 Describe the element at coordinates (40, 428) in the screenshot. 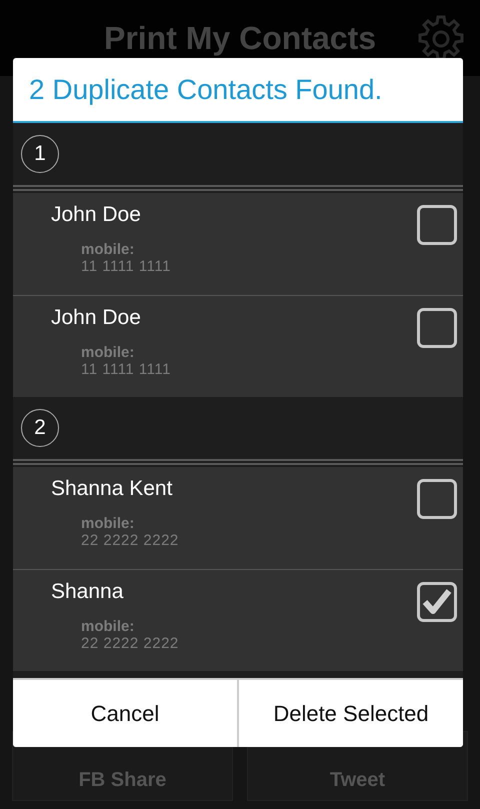

I see `group-number: 2` at that location.